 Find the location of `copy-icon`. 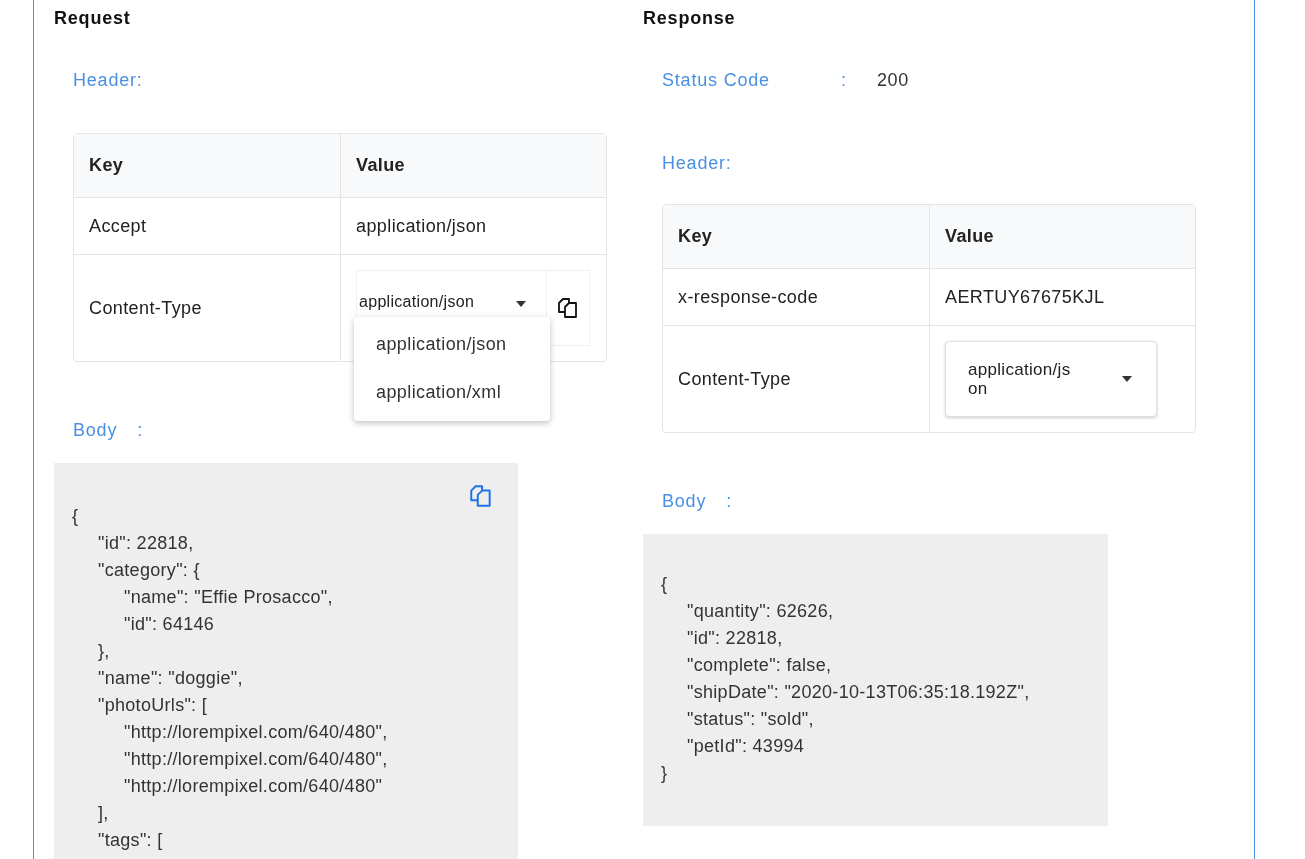

copy-icon is located at coordinates (568, 308).